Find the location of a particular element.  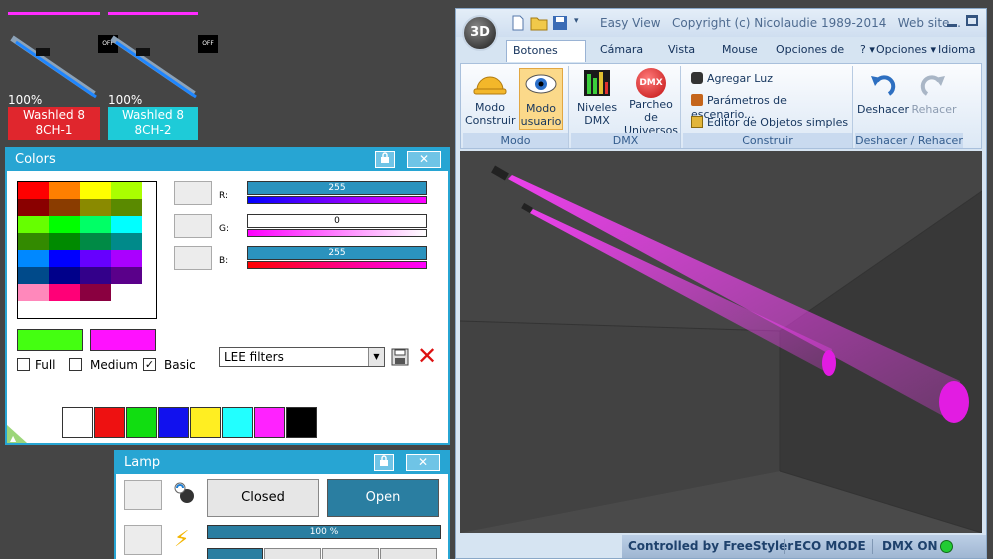

red-preset-button is located at coordinates (193, 193).